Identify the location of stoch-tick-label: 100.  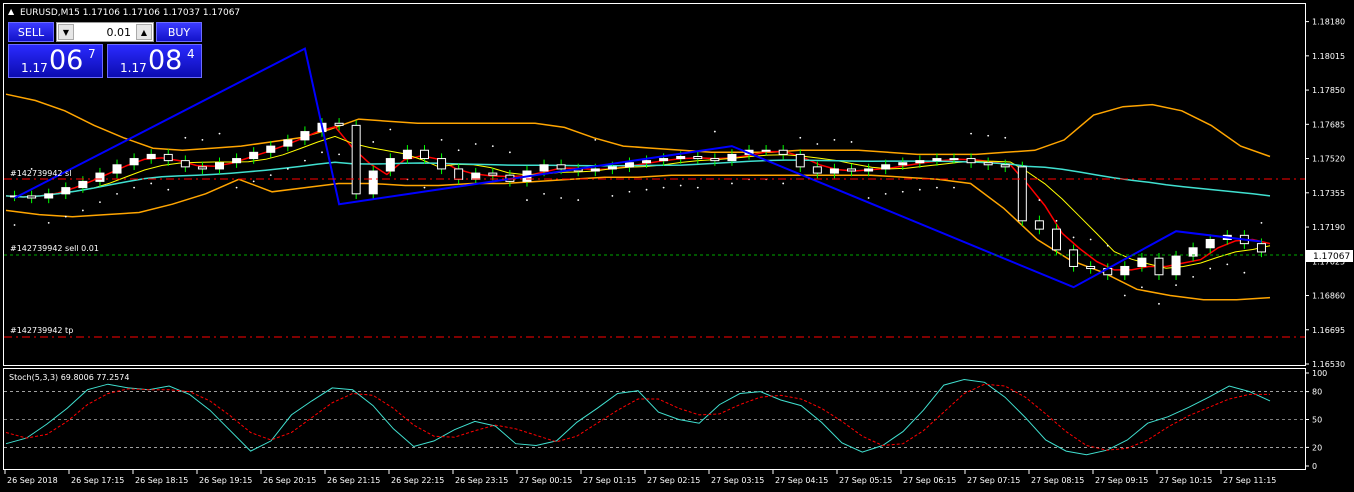
(1319, 373).